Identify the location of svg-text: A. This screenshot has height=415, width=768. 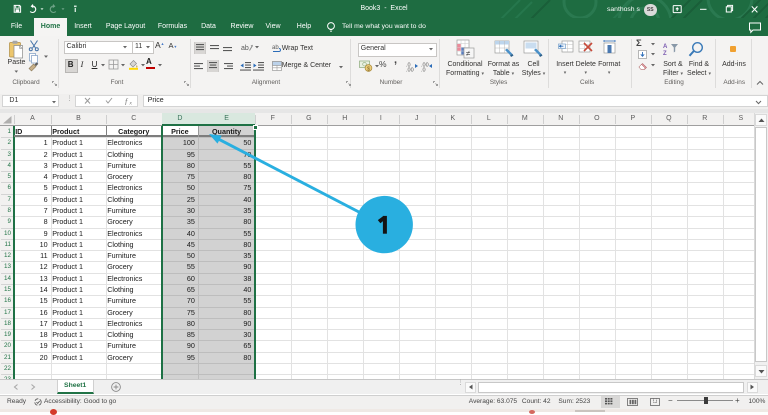
(665, 47).